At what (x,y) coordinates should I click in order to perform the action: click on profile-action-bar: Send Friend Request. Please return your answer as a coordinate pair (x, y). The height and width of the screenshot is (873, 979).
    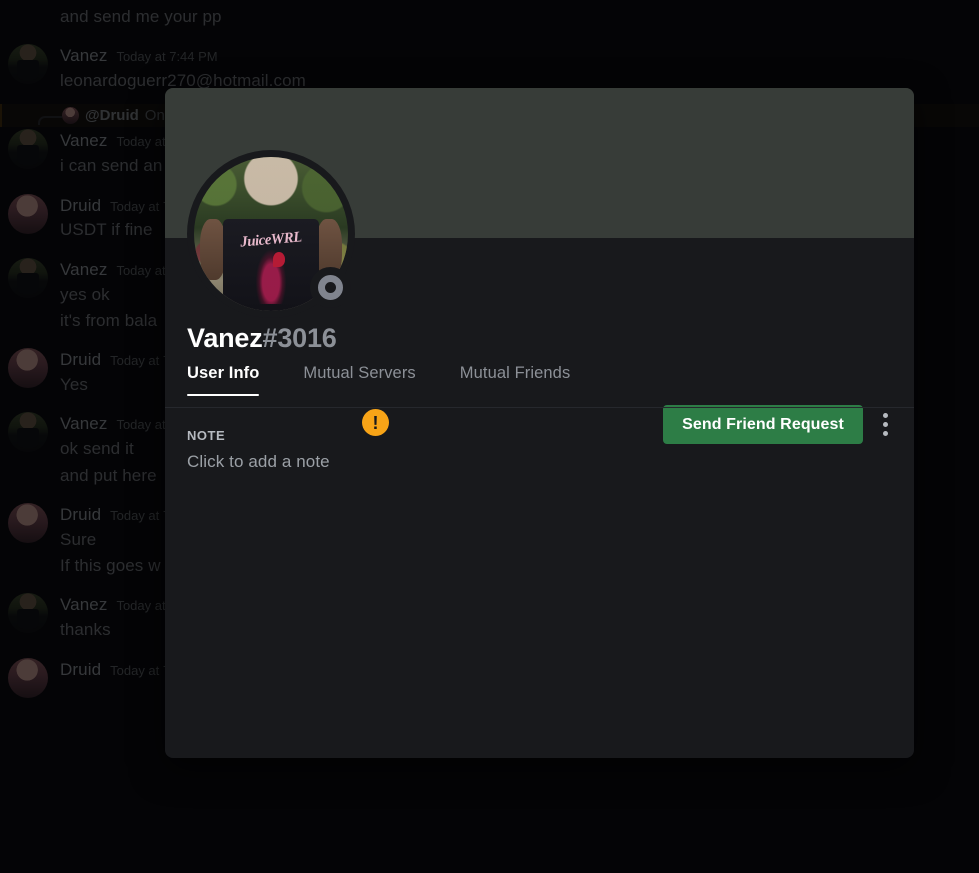
    Looking at the image, I should click on (780, 424).